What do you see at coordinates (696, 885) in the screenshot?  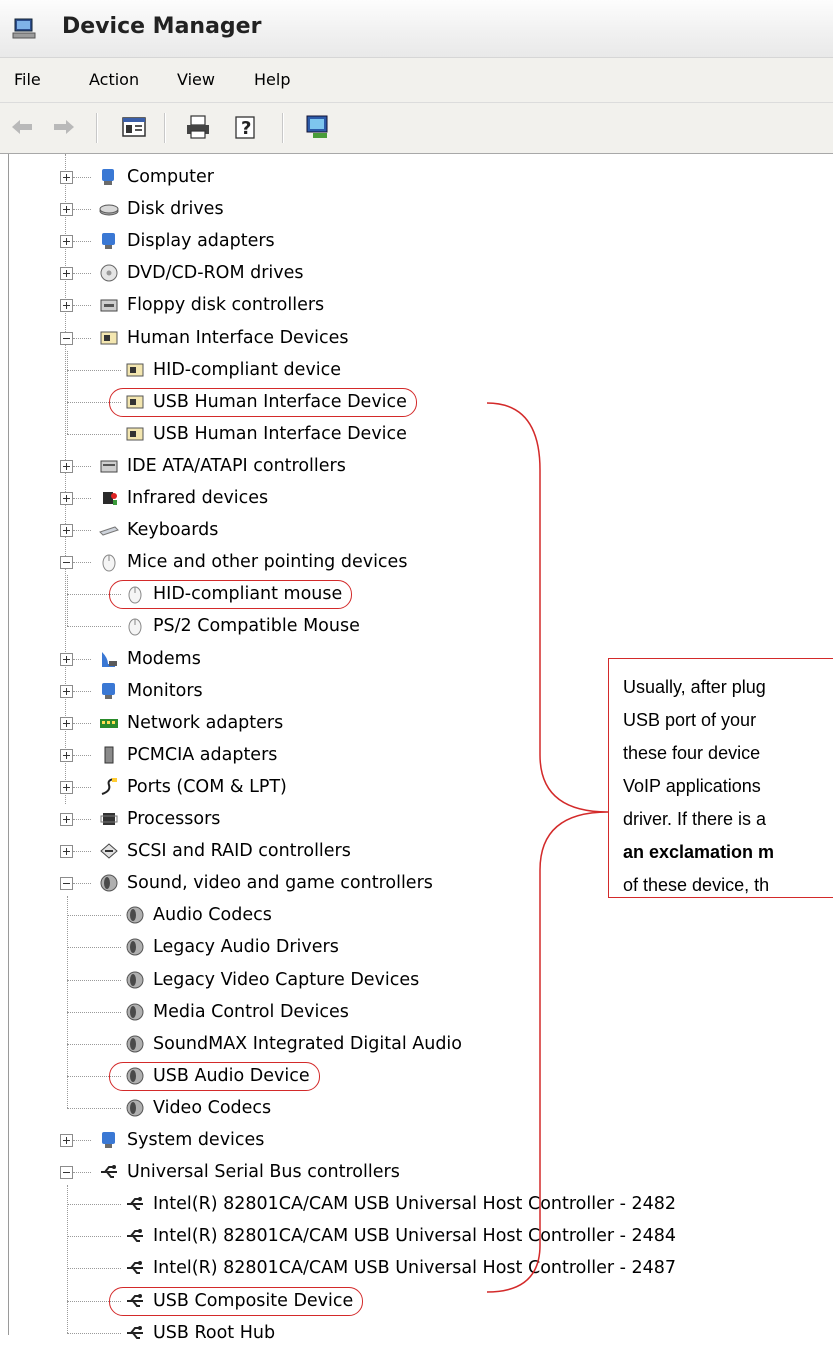 I see `callout-line: of these device, th` at bounding box center [696, 885].